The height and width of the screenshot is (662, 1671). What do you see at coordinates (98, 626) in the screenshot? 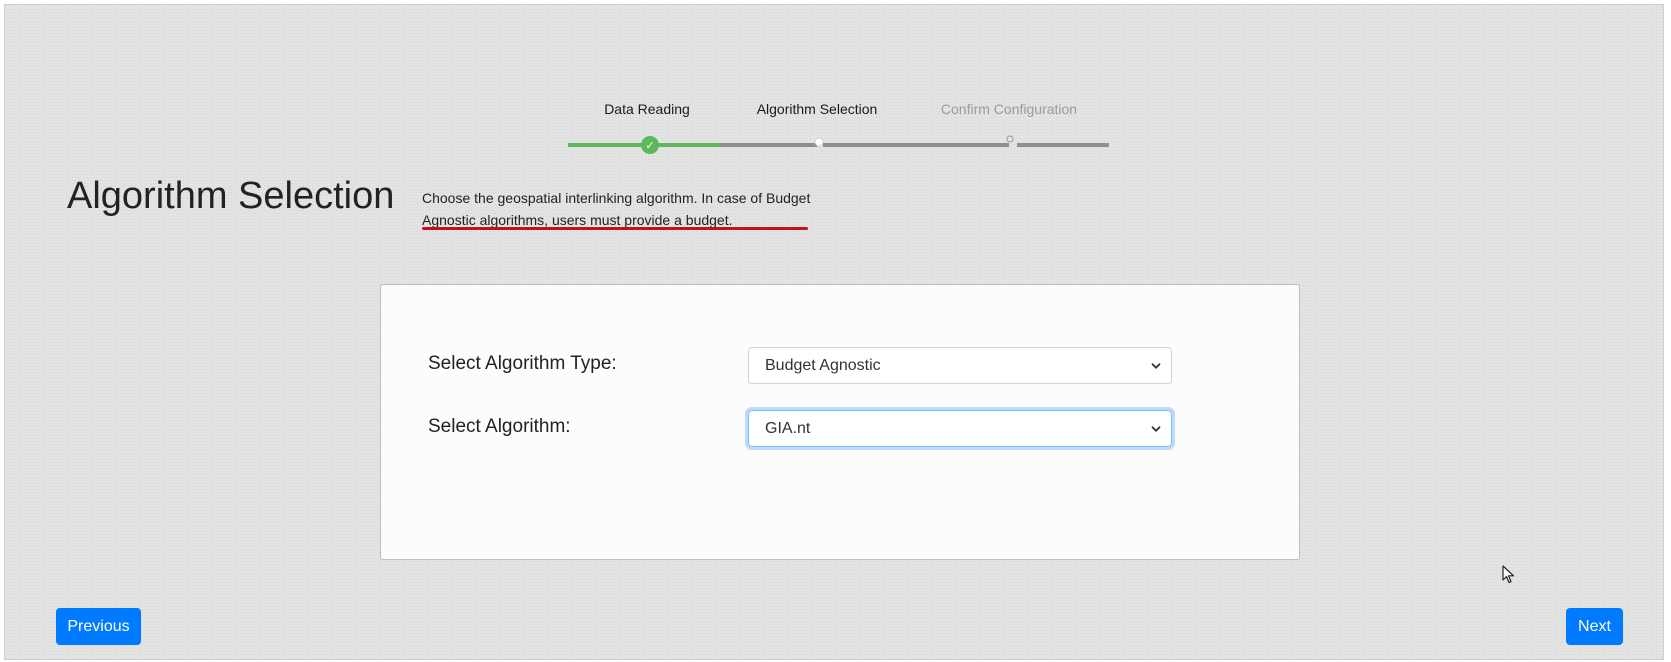
I see `previous-button: Previous` at bounding box center [98, 626].